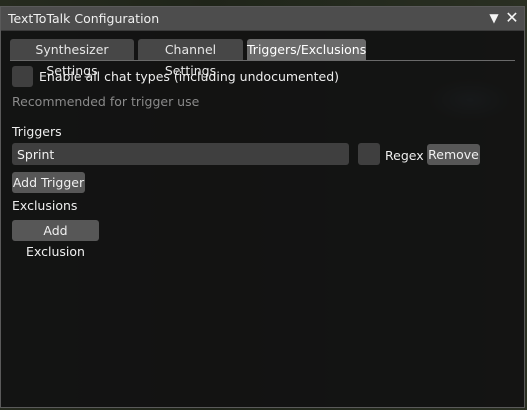 This screenshot has height=410, width=527. What do you see at coordinates (262, 60) in the screenshot?
I see `tab-divider` at bounding box center [262, 60].